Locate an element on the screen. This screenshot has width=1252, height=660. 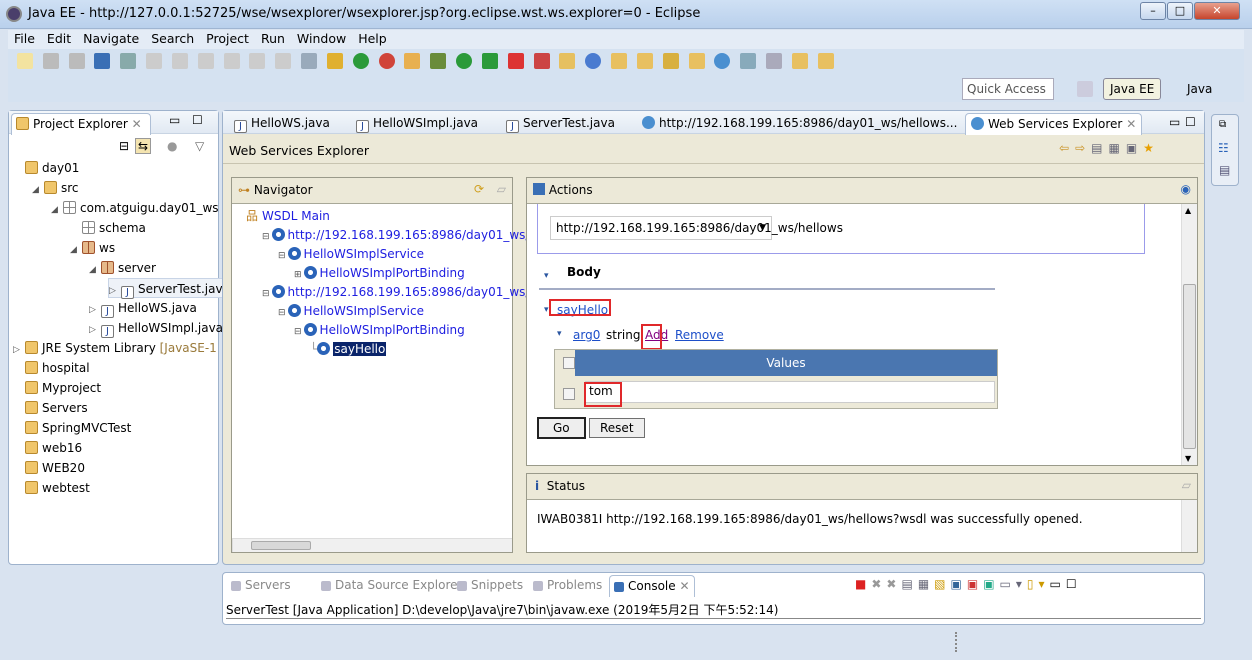
perspective-java-ee: Java EE is located at coordinates (1132, 89).